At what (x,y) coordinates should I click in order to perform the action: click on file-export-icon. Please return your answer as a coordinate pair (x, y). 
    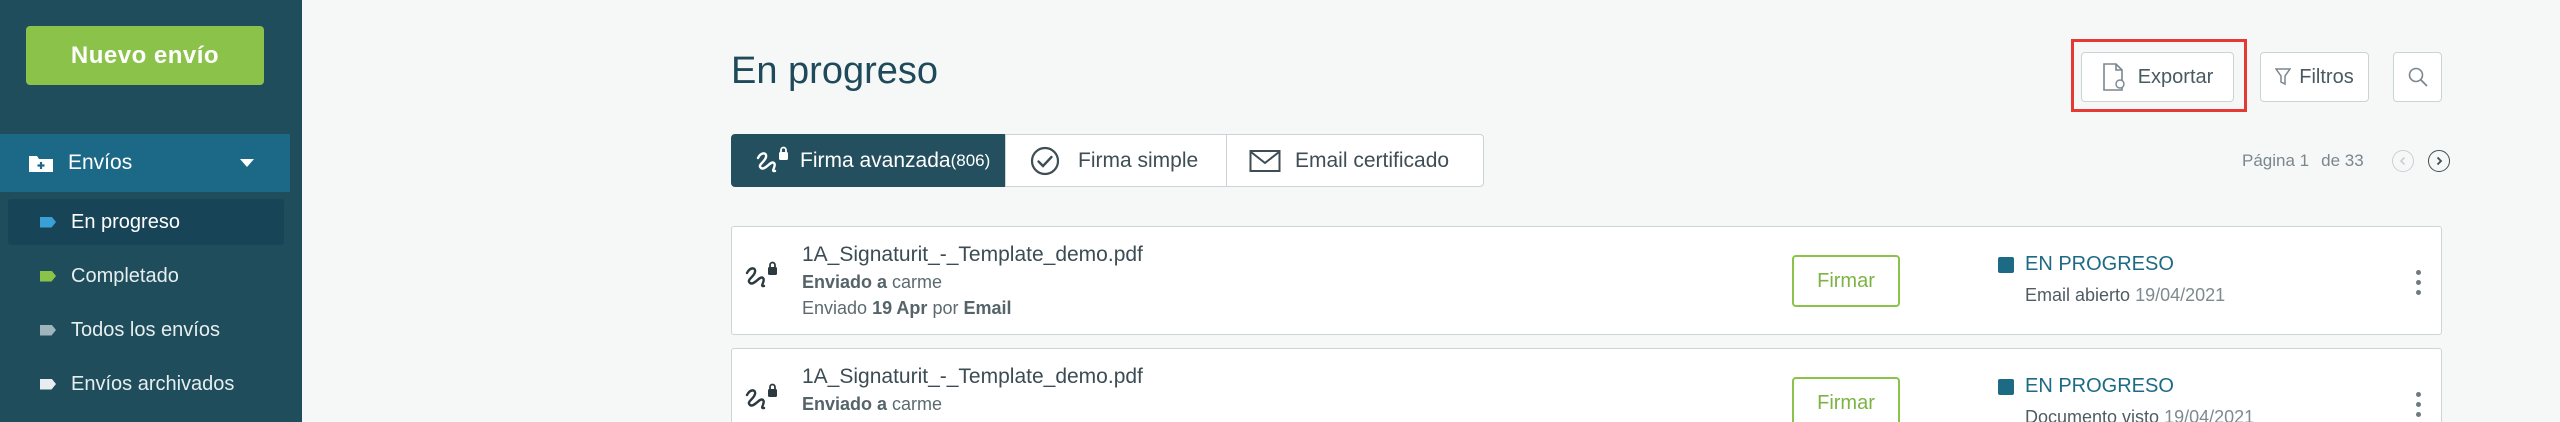
    Looking at the image, I should click on (2114, 77).